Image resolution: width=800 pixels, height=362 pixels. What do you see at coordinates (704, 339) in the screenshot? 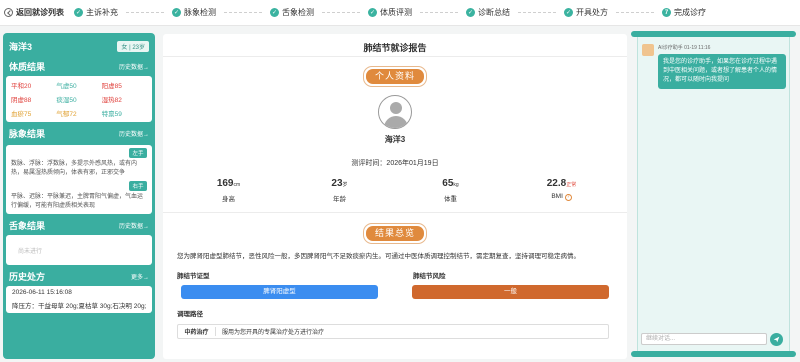
I see `chat-input` at bounding box center [704, 339].